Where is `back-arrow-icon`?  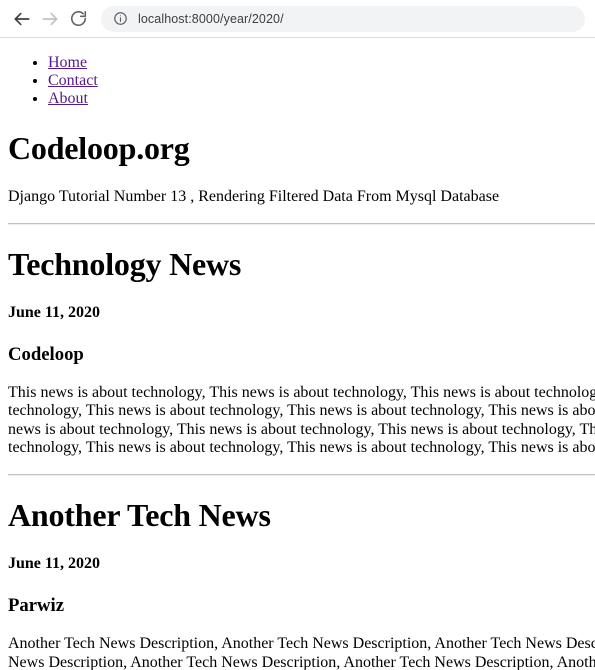 back-arrow-icon is located at coordinates (22, 19).